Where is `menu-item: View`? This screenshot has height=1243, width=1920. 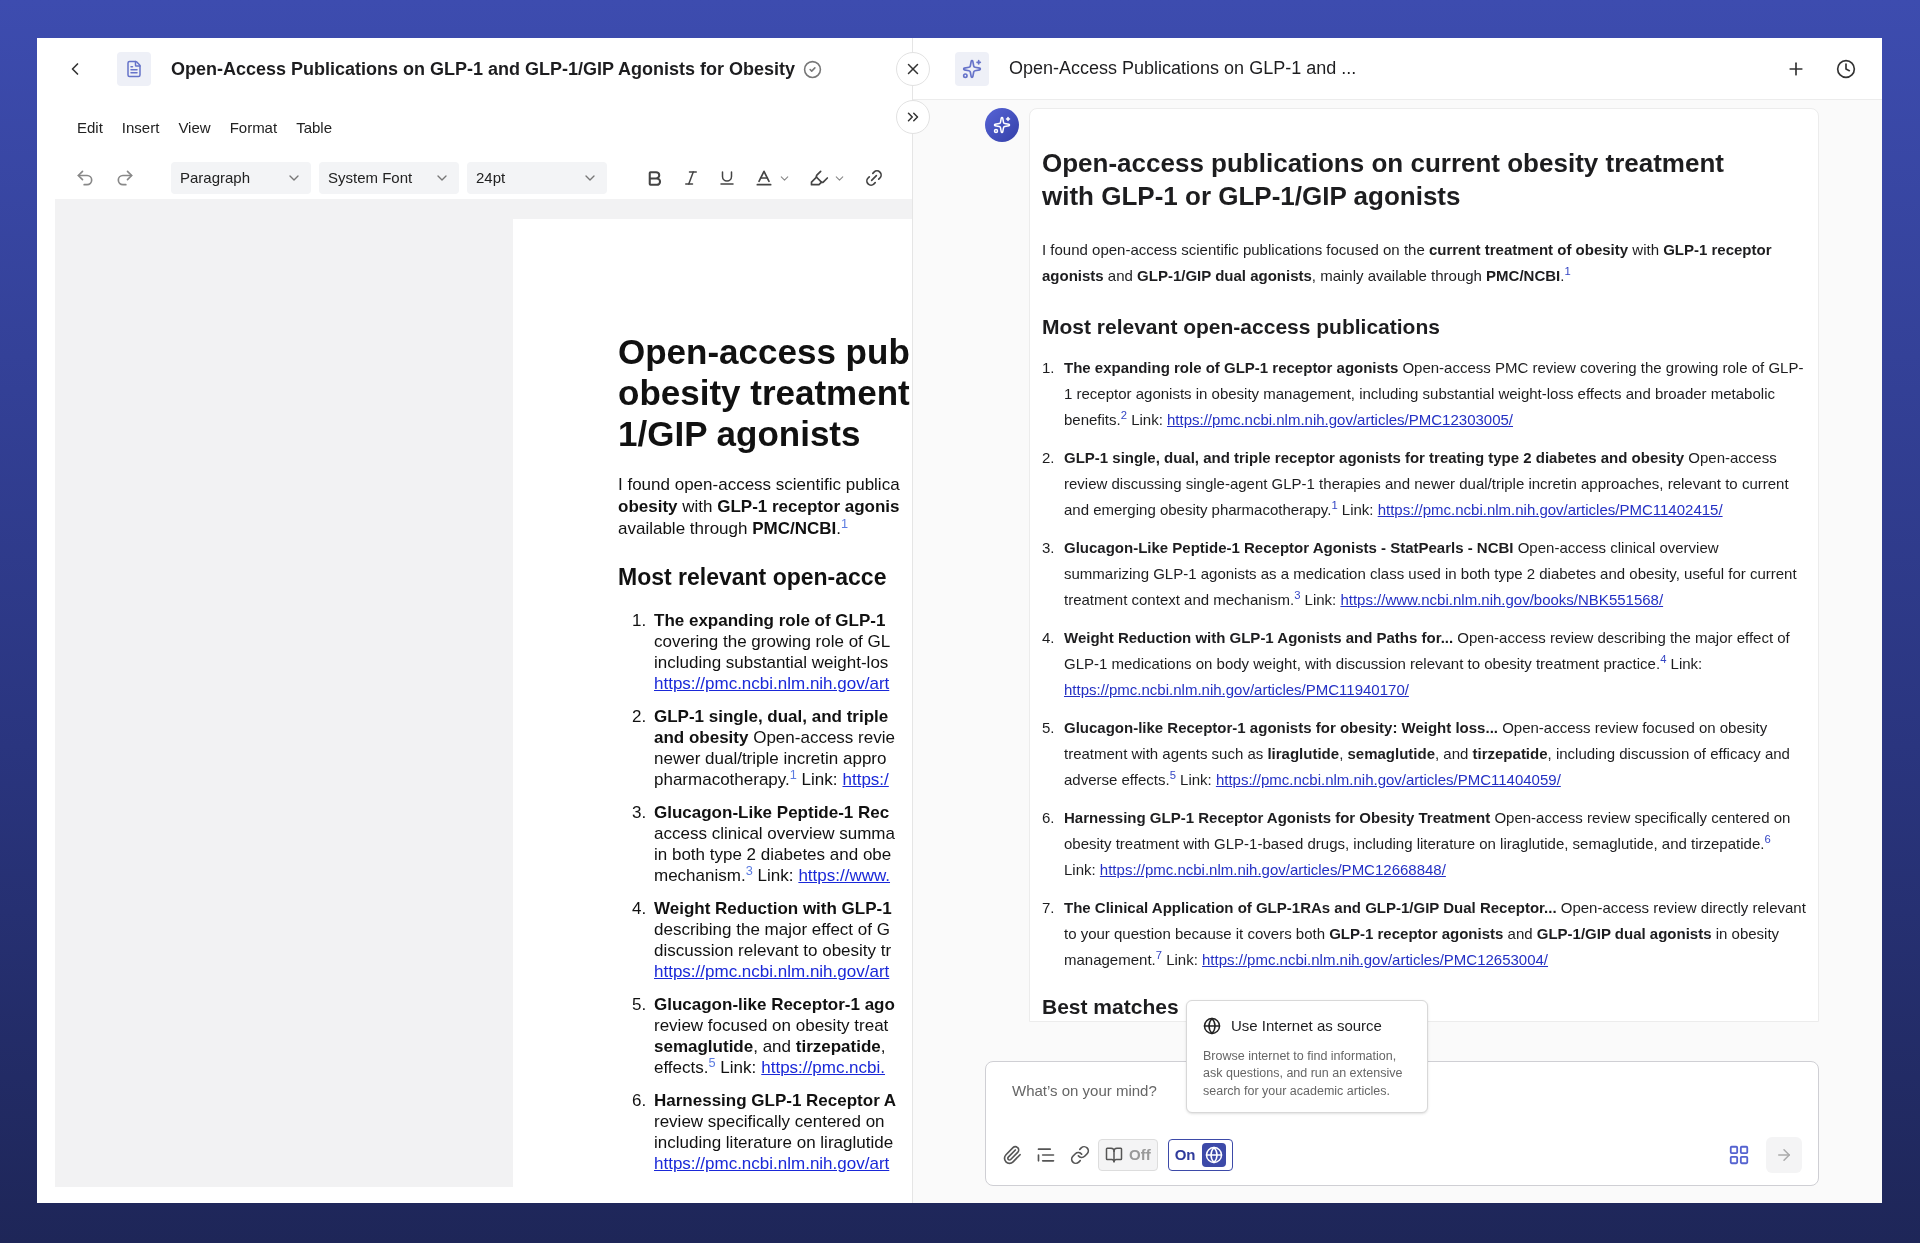
menu-item: View is located at coordinates (194, 128).